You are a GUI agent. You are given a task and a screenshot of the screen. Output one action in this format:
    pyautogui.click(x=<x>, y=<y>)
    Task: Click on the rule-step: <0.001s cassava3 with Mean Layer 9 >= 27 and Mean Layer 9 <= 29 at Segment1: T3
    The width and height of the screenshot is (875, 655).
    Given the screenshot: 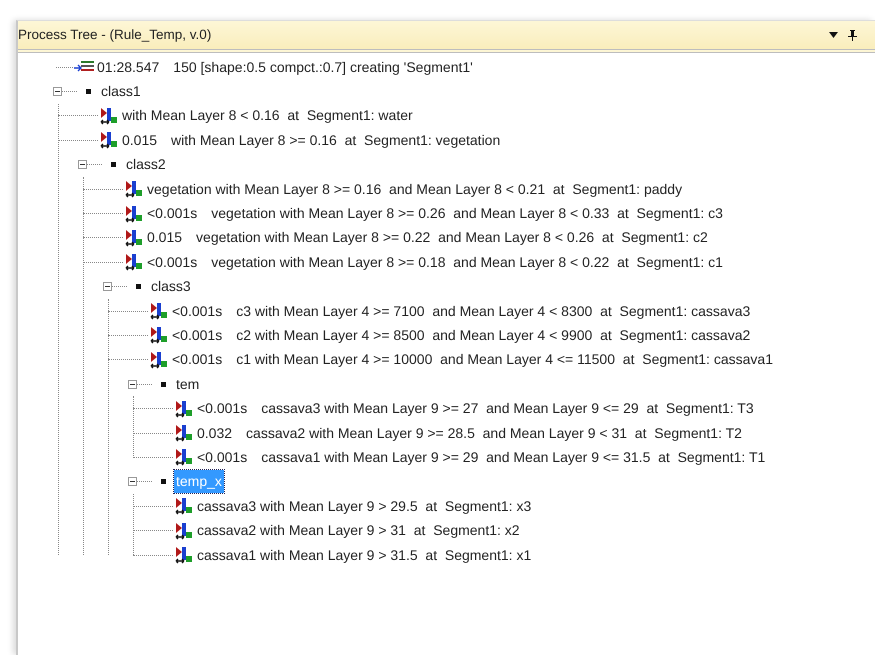 What is the action you would take?
    pyautogui.click(x=475, y=409)
    